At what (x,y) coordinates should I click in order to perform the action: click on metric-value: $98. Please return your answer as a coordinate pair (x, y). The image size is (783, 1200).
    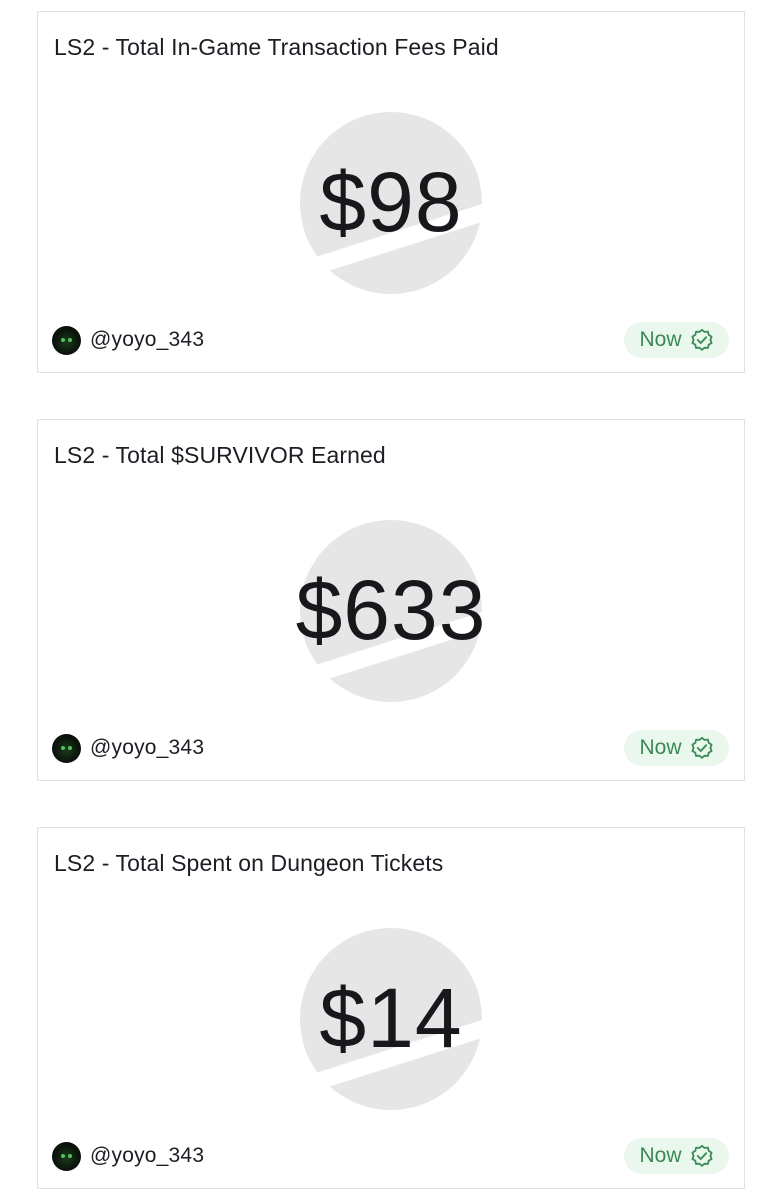
    Looking at the image, I should click on (391, 202).